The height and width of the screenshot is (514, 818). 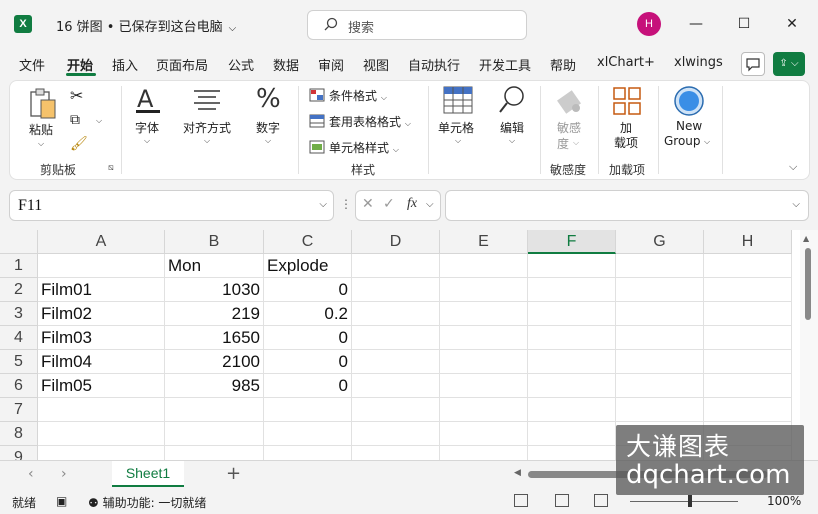 I want to click on alignment-dropdown-icon: ⌵, so click(x=207, y=141).